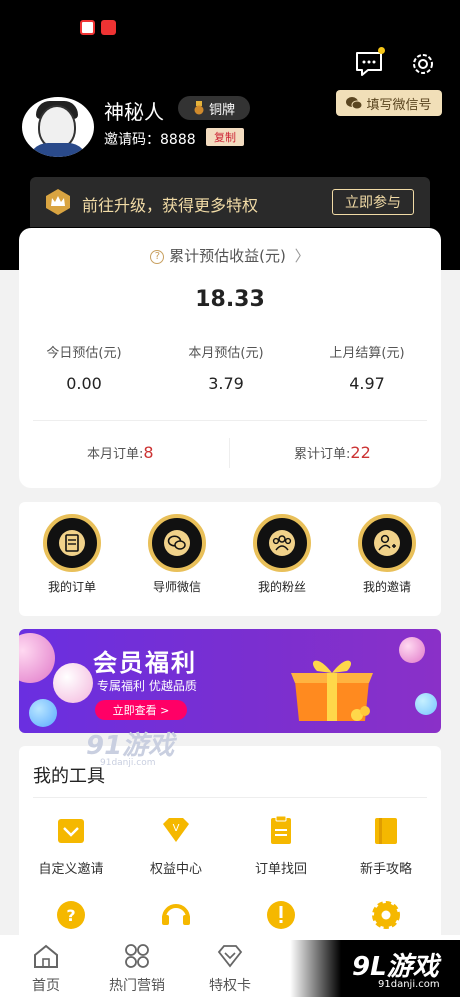 This screenshot has height=997, width=460. What do you see at coordinates (199, 108) in the screenshot?
I see `medal-icon` at bounding box center [199, 108].